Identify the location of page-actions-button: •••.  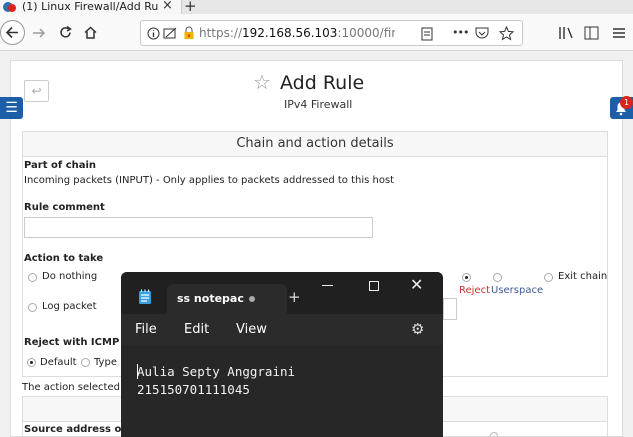
(460, 32).